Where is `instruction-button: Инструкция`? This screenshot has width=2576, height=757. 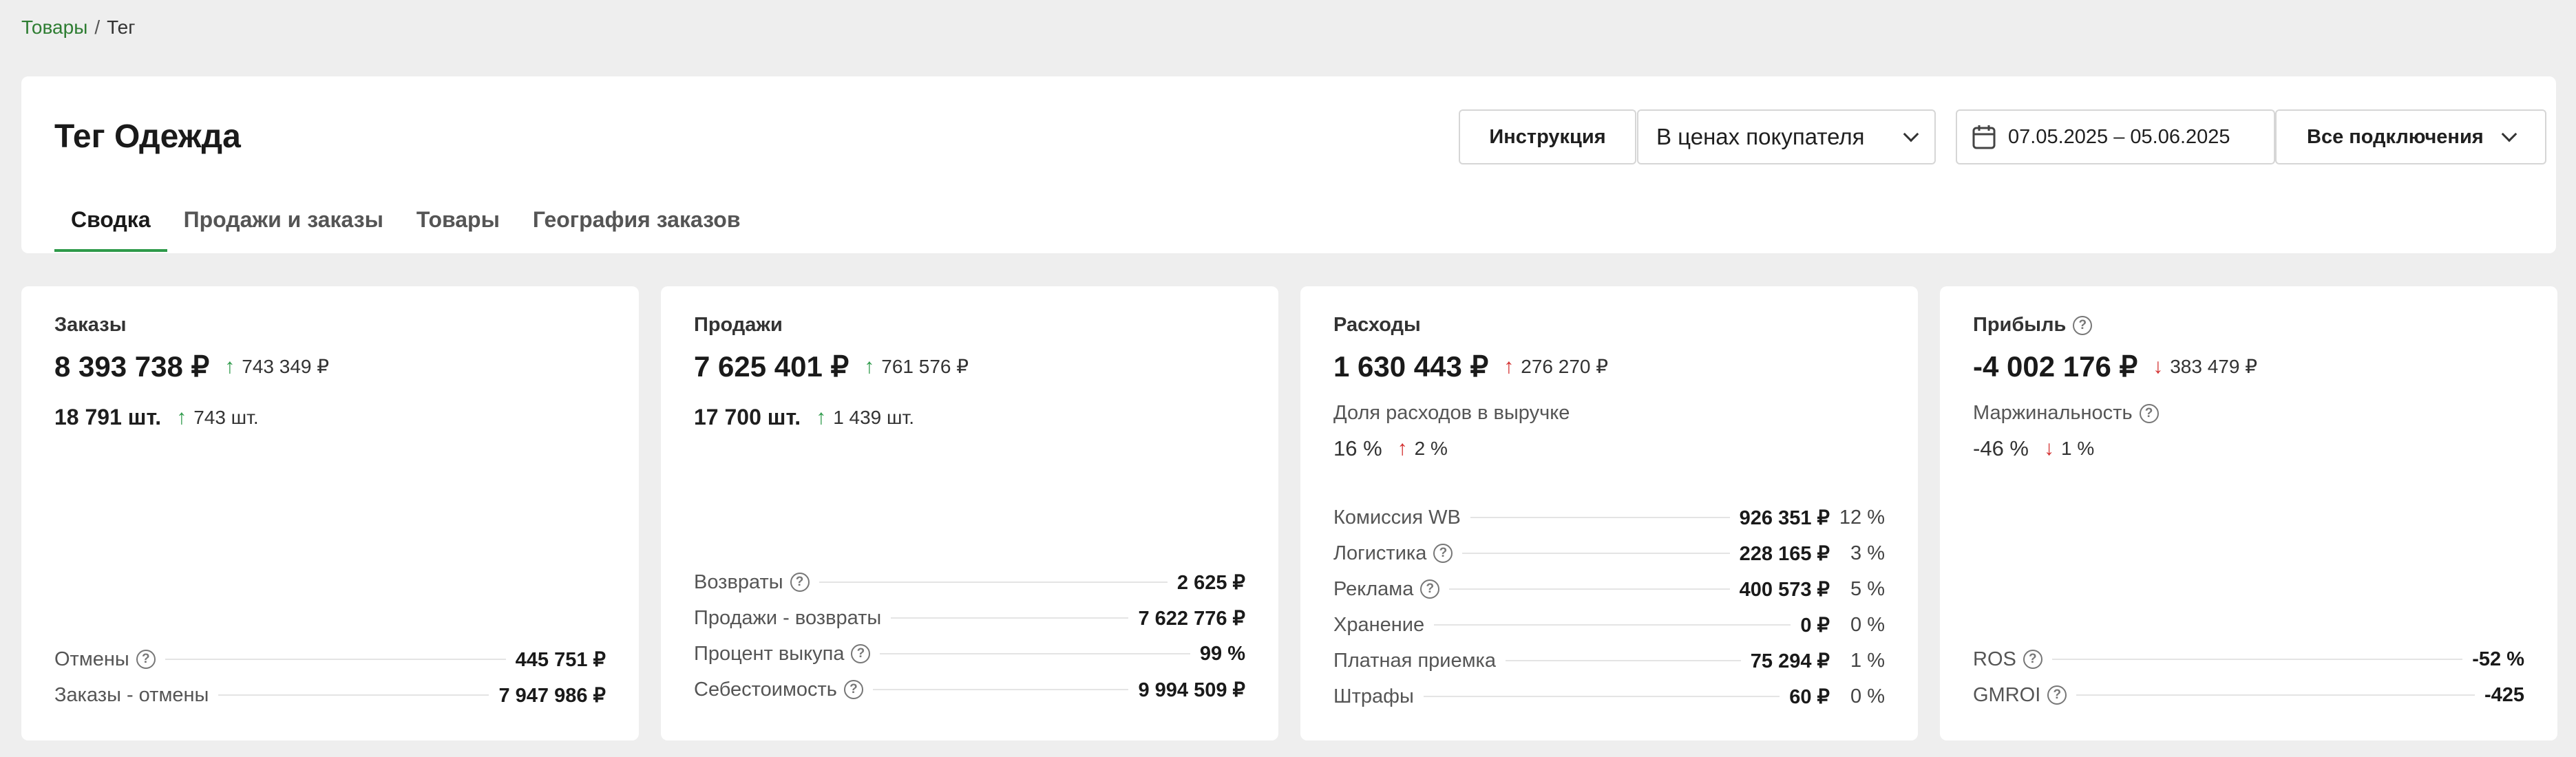 instruction-button: Инструкция is located at coordinates (1548, 136).